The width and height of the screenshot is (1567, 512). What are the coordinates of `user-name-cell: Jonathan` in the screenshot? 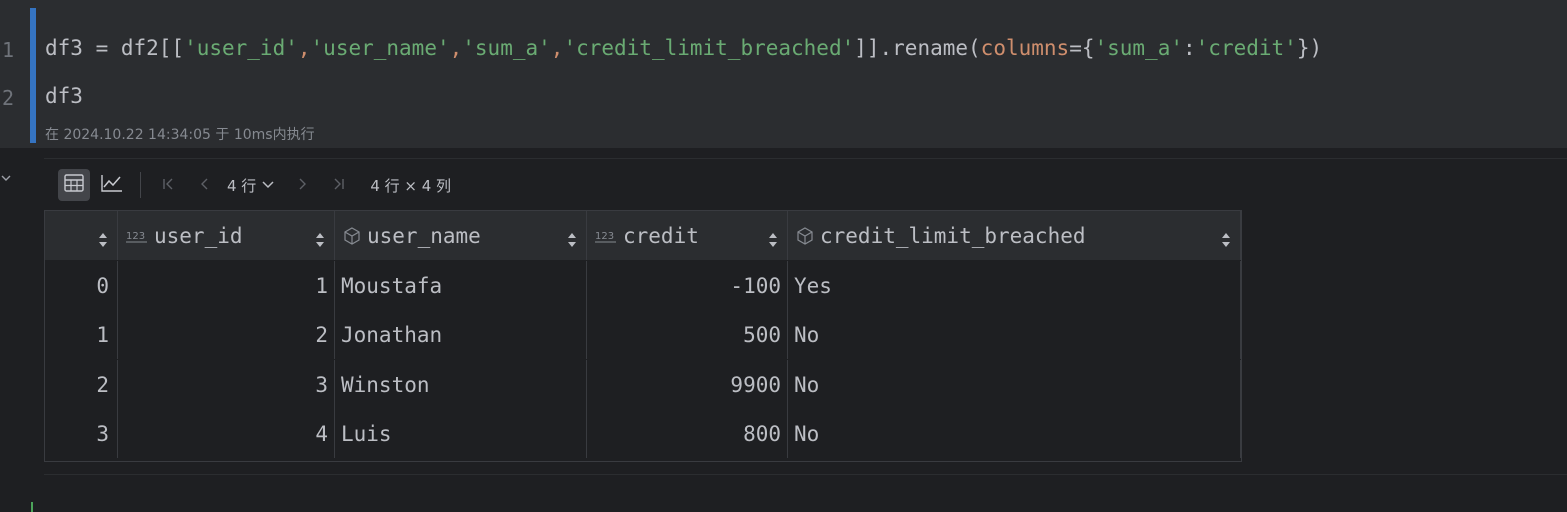 It's located at (461, 334).